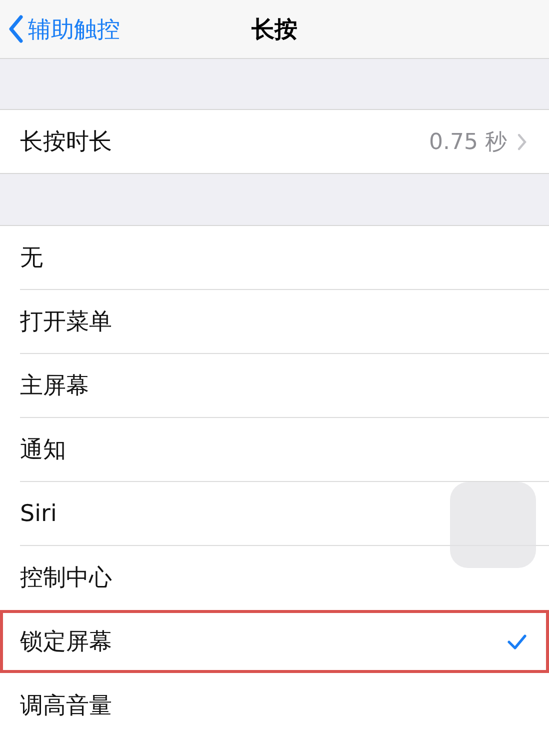 The height and width of the screenshot is (732, 549). What do you see at coordinates (66, 142) in the screenshot?
I see `row-label: 长按时长` at bounding box center [66, 142].